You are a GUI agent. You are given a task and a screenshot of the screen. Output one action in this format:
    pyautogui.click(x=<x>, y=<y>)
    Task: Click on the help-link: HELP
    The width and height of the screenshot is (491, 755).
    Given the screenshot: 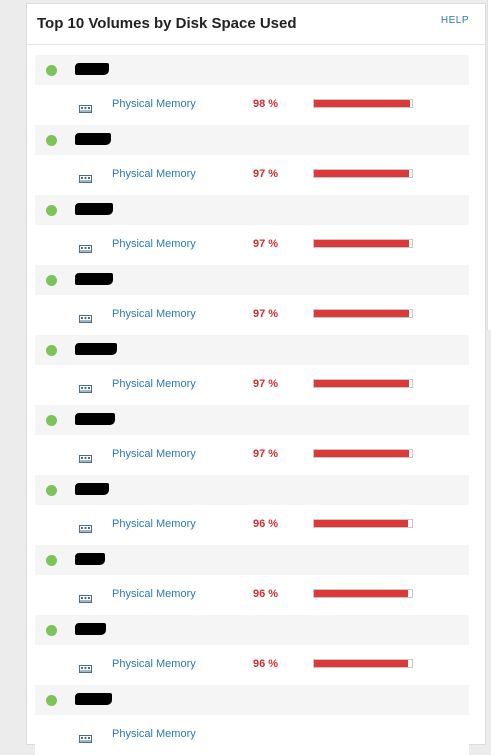 What is the action you would take?
    pyautogui.click(x=455, y=20)
    